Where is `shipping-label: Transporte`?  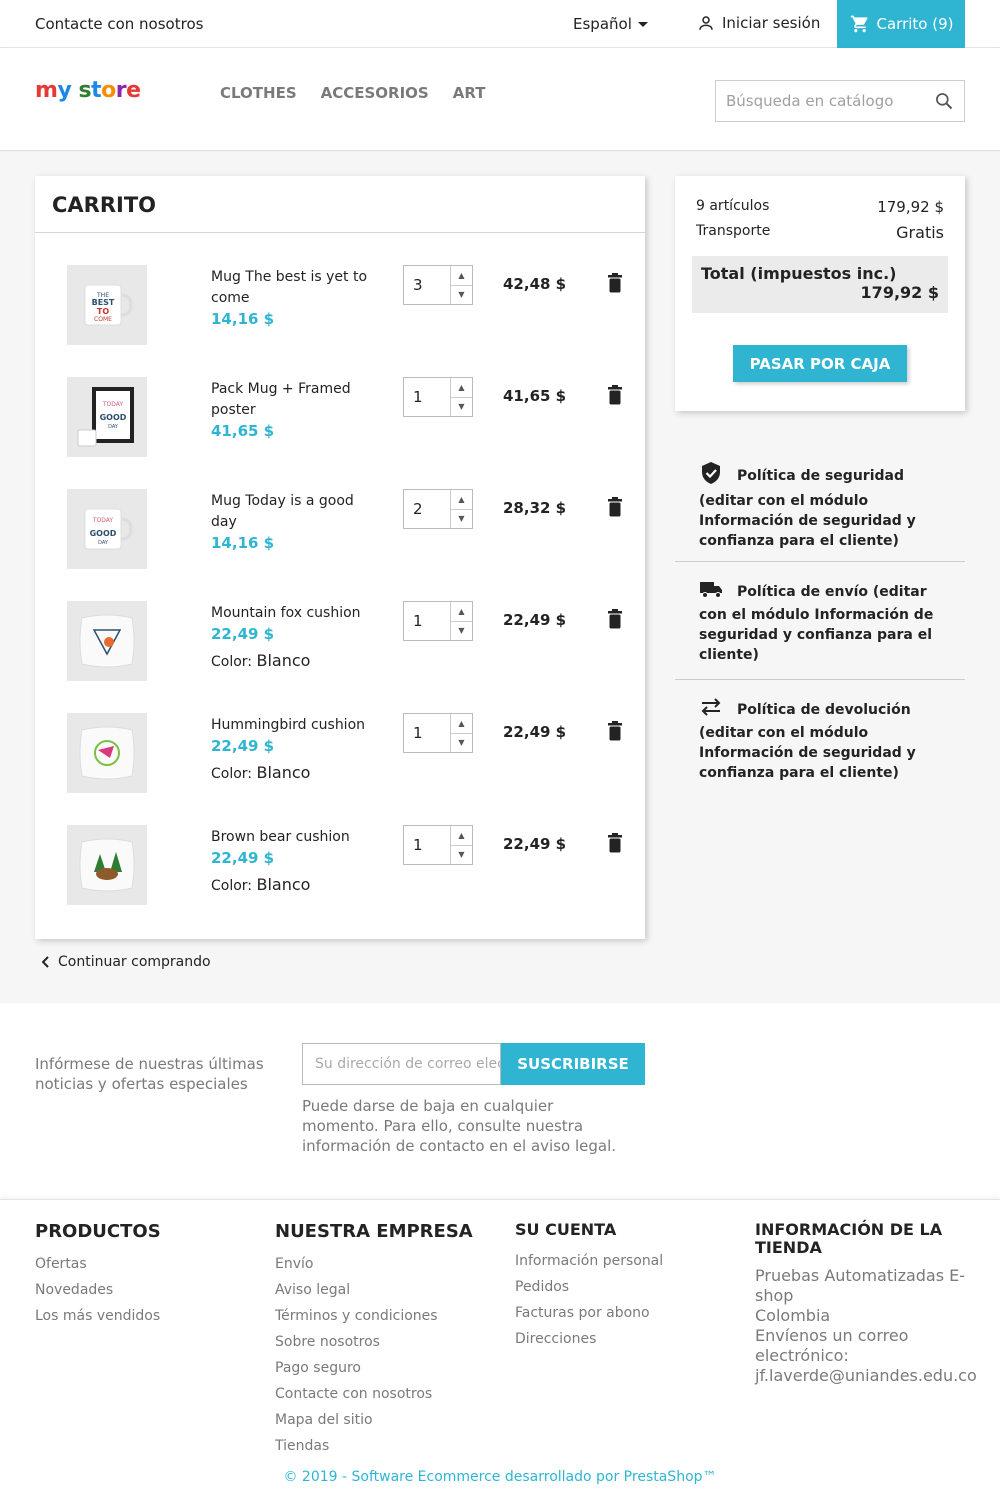 shipping-label: Transporte is located at coordinates (733, 231).